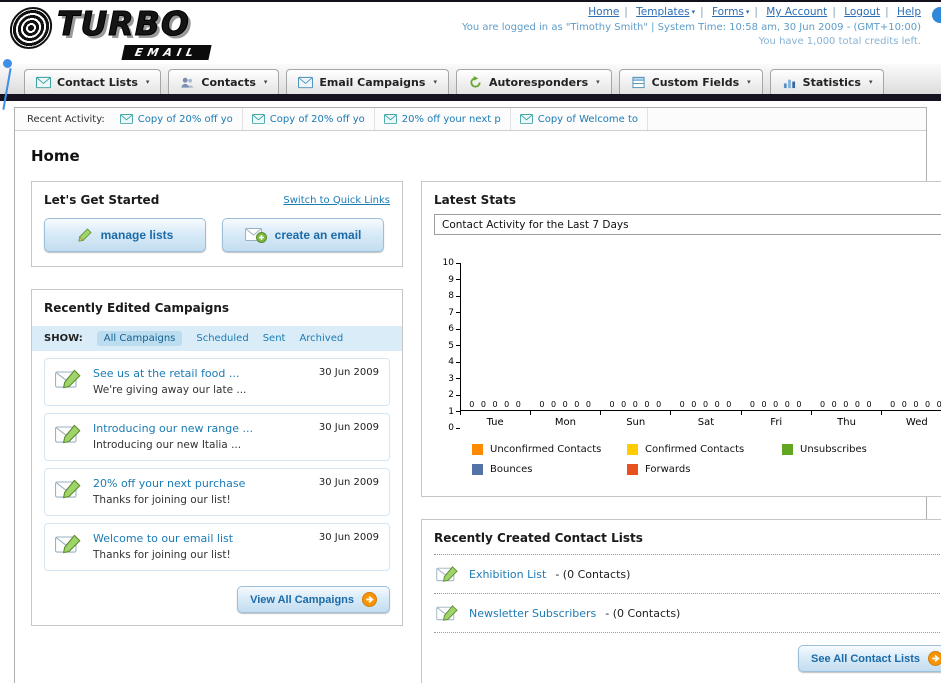  I want to click on tab-contacts: Contacts ▾, so click(224, 81).